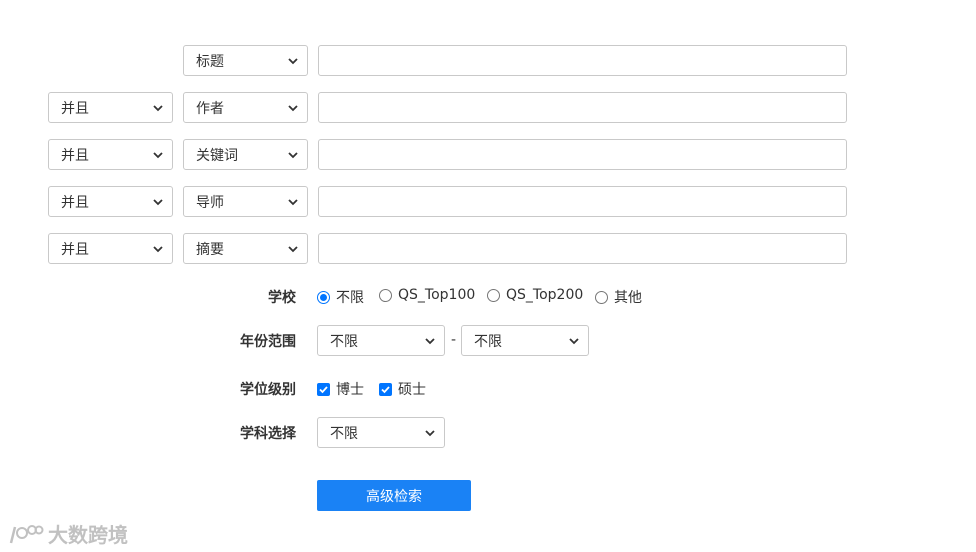 This screenshot has width=976, height=552. What do you see at coordinates (394, 495) in the screenshot?
I see `advanced-search-button: 高级检索` at bounding box center [394, 495].